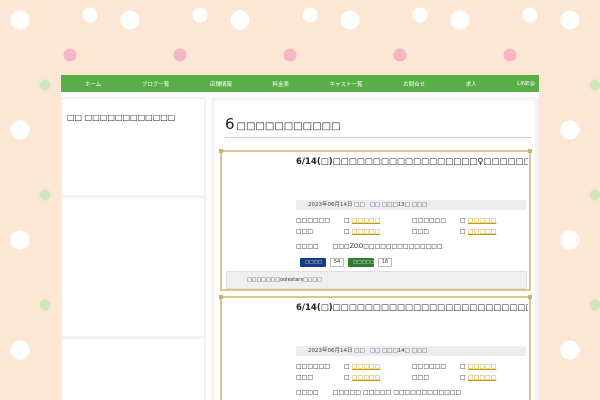 This screenshot has height=400, width=600. Describe the element at coordinates (337, 262) in the screenshot. I see `share-count: 54` at that location.